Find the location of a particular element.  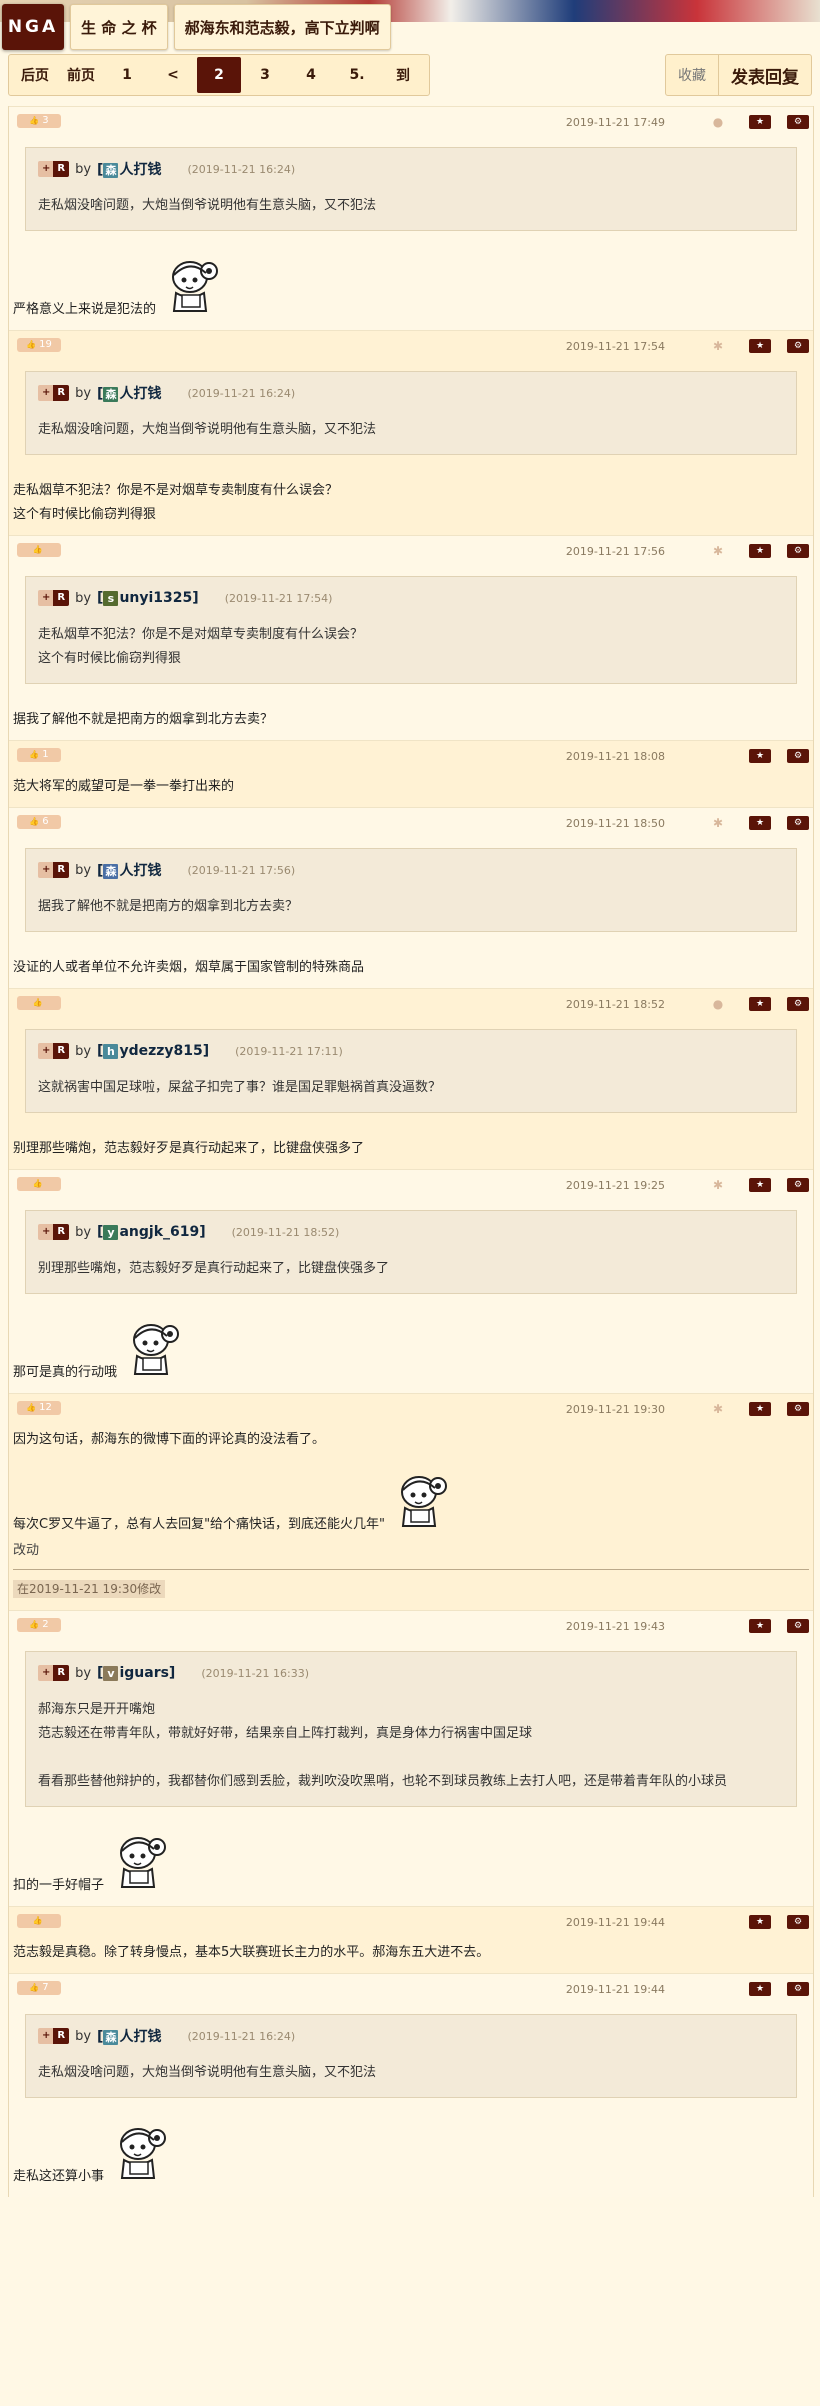

quote-user: [y angjk_619] is located at coordinates (151, 1232).